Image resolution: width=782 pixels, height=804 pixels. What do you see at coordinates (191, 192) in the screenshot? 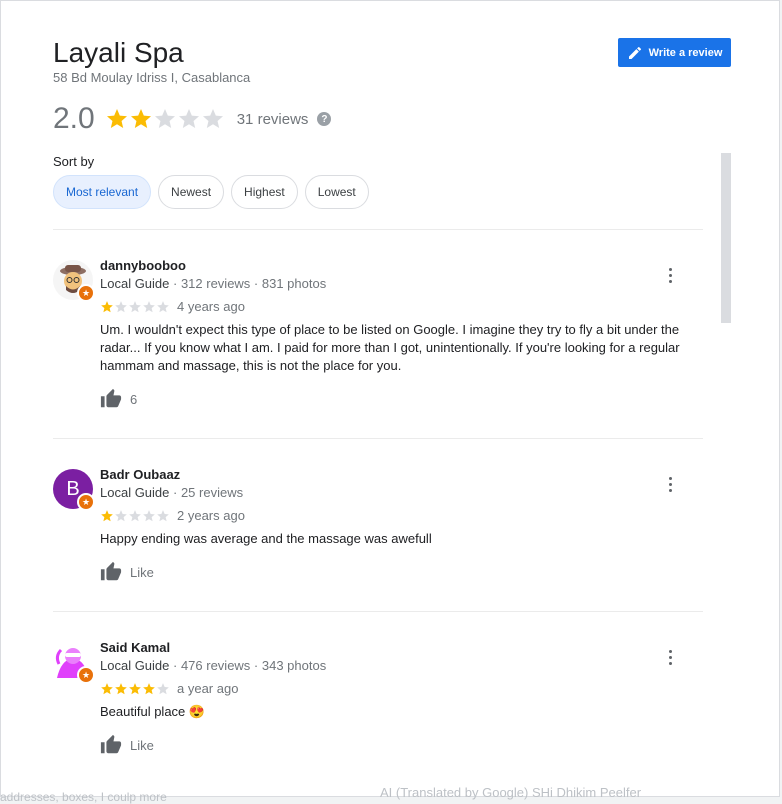
I see `sort-chip-newest: Newest` at bounding box center [191, 192].